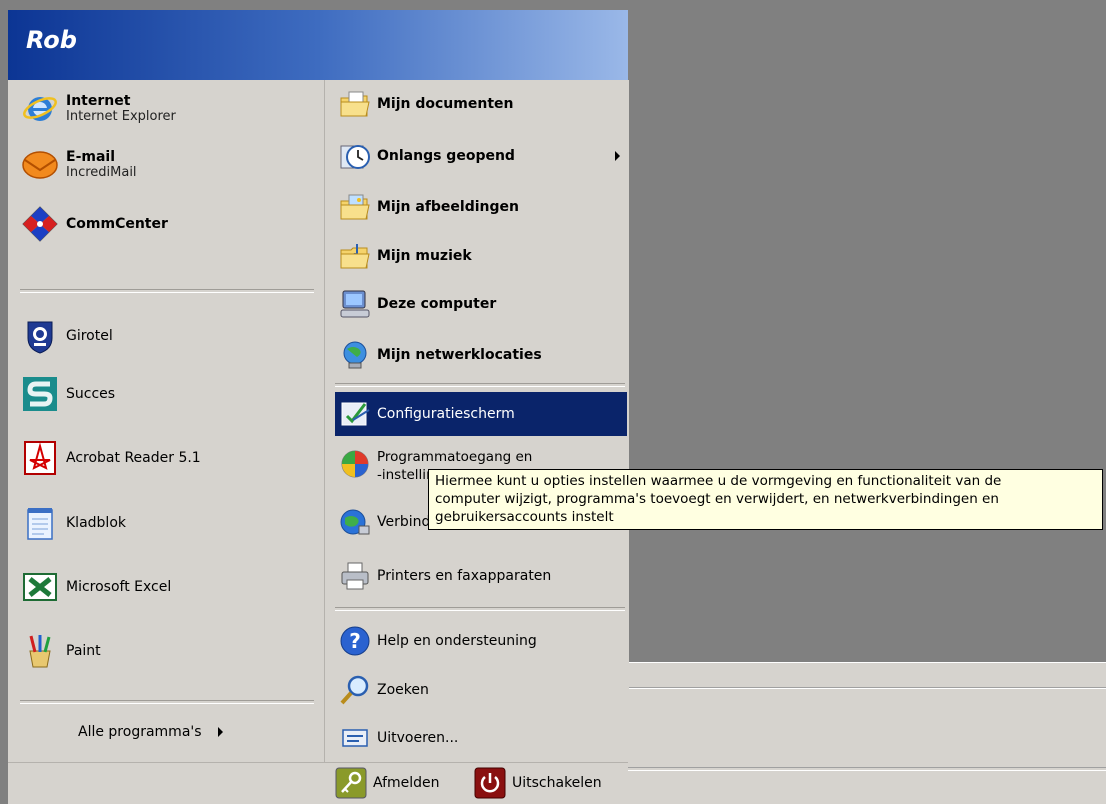 The width and height of the screenshot is (1106, 804). I want to click on place-deze-computer: Deze computer, so click(417, 304).